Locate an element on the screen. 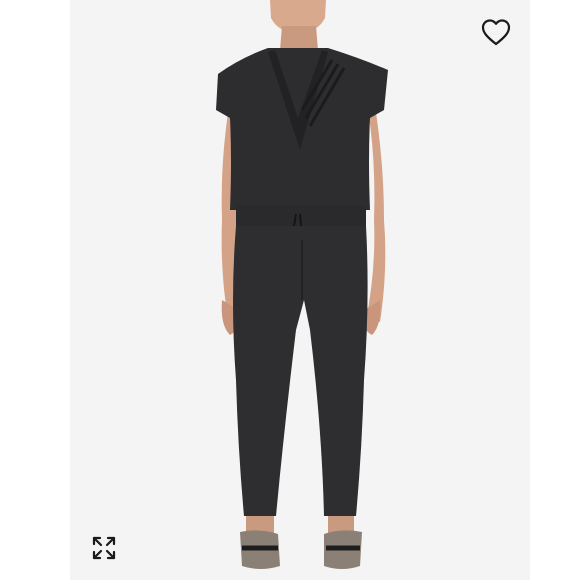 The image size is (580, 580). like-button is located at coordinates (496, 32).